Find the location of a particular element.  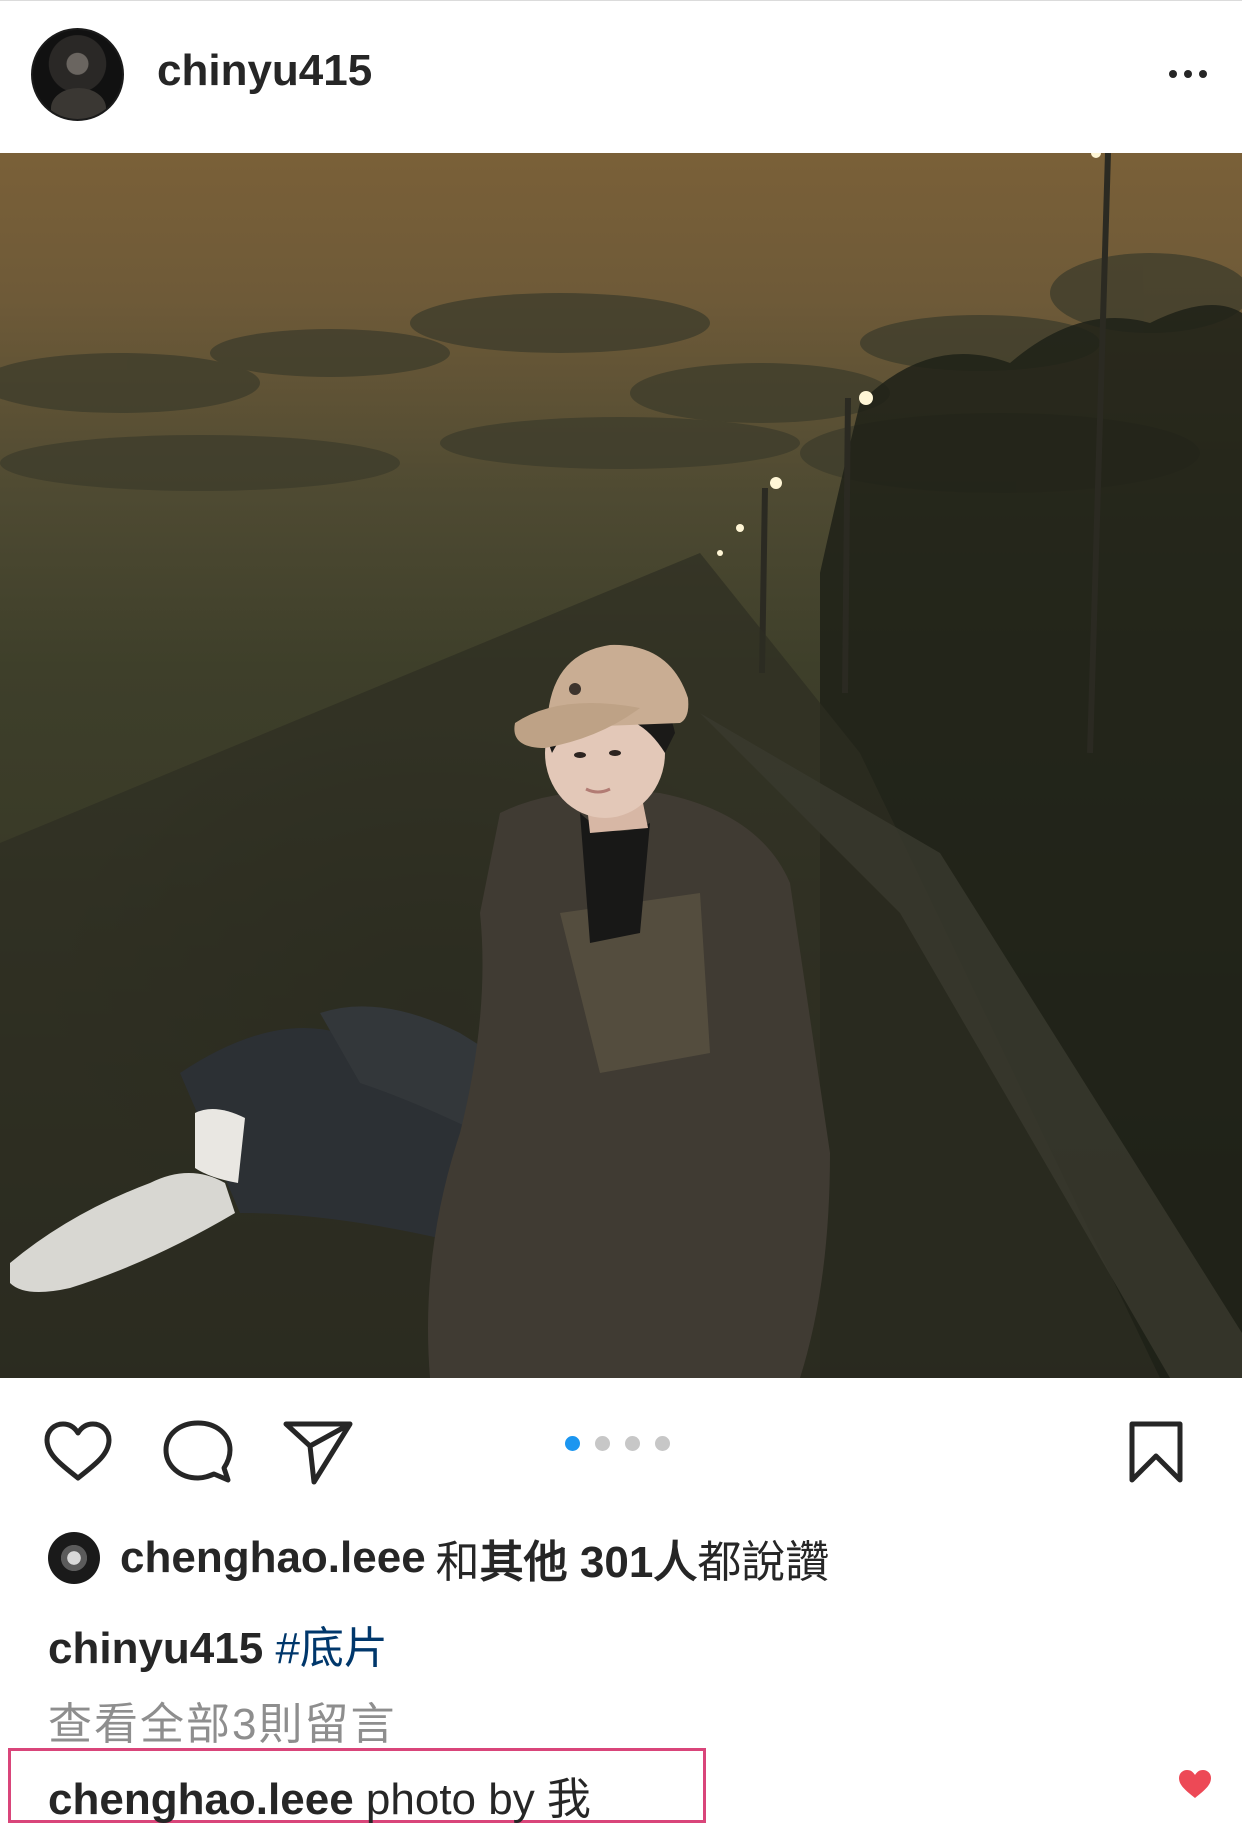

likes-suffix: 都說讚 is located at coordinates (763, 1562).